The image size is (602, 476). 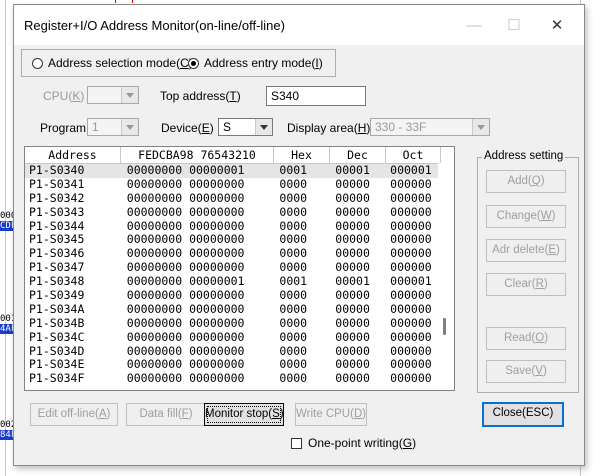 What do you see at coordinates (526, 338) in the screenshot?
I see `read-button: Read(O)` at bounding box center [526, 338].